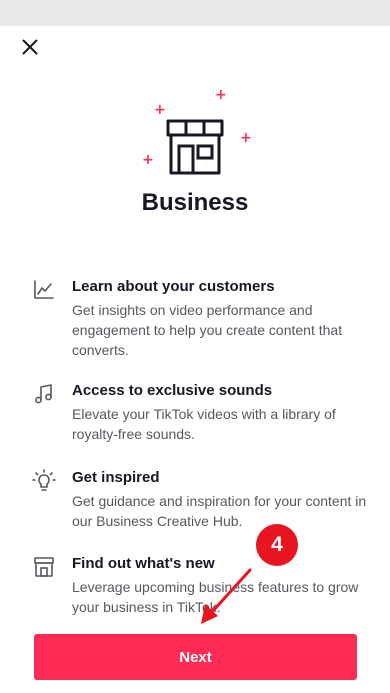 The width and height of the screenshot is (390, 693). Describe the element at coordinates (116, 477) in the screenshot. I see `feature-title: Get inspired` at that location.